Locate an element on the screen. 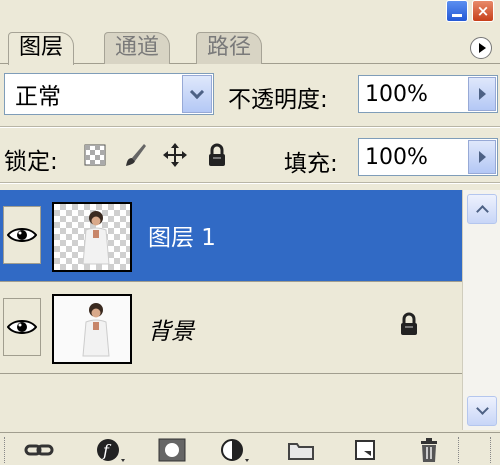 Image resolution: width=500 pixels, height=465 pixels. lock-icon is located at coordinates (409, 326).